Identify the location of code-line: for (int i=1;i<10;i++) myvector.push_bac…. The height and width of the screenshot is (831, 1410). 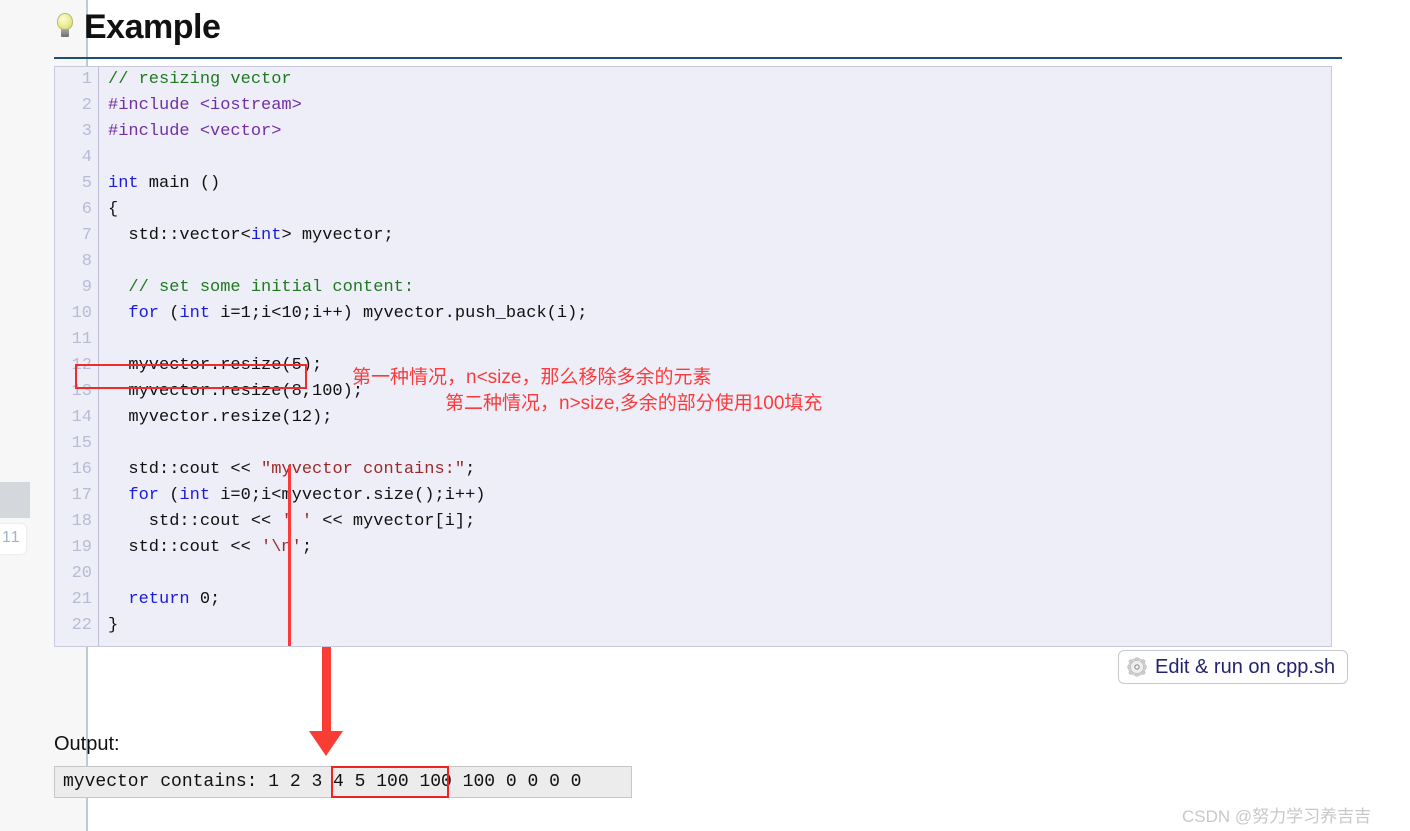
(348, 314).